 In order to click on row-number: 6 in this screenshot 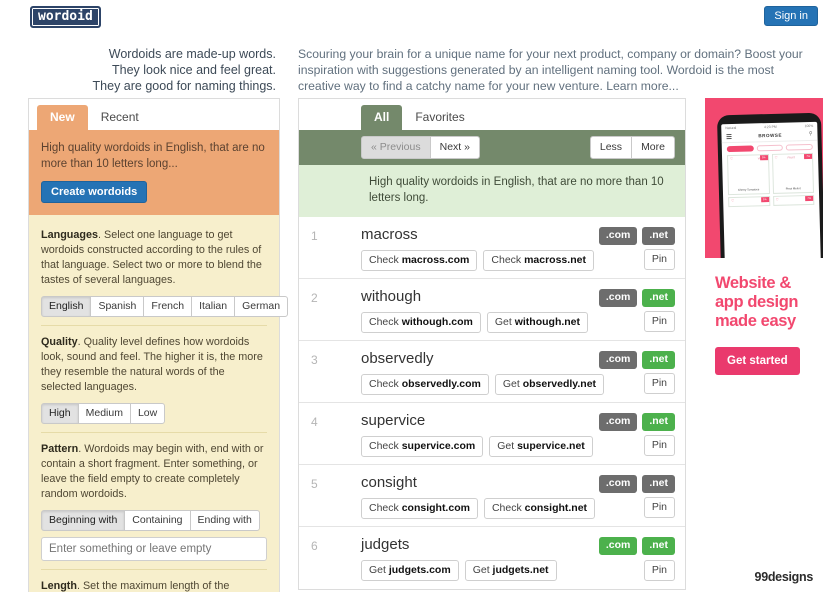, I will do `click(314, 546)`.